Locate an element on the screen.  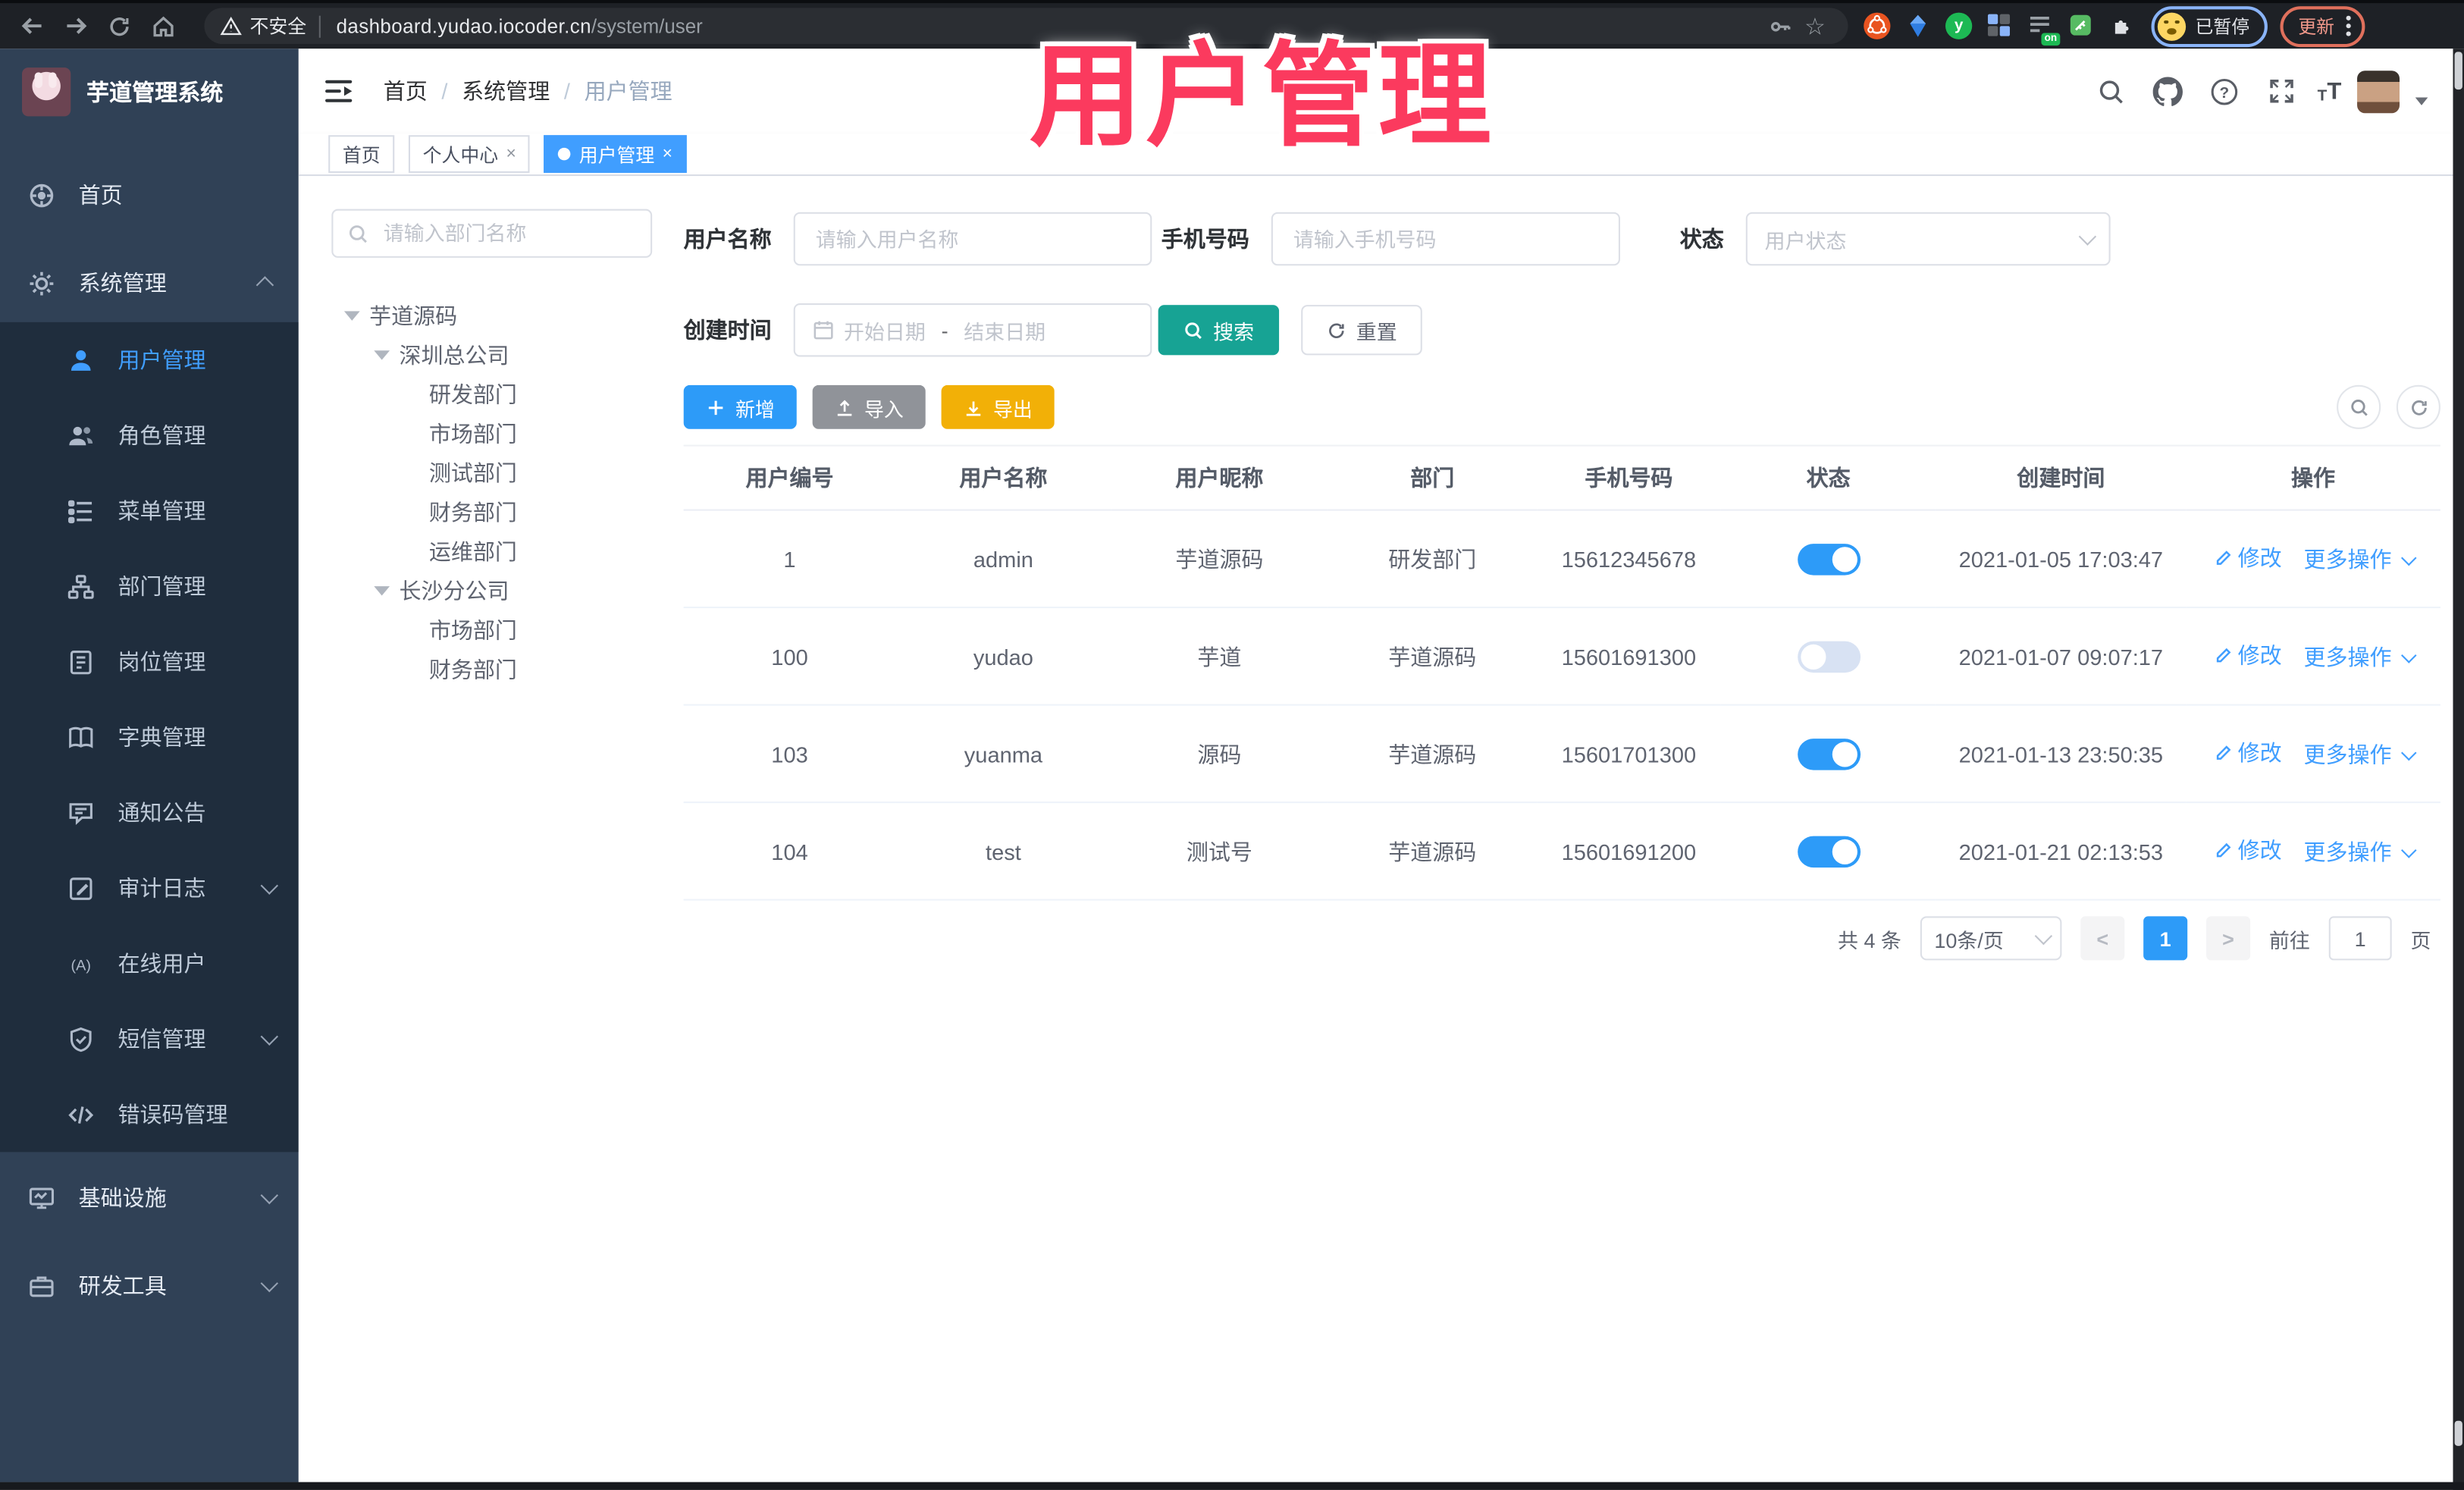
security-label: 不安全 is located at coordinates (279, 26).